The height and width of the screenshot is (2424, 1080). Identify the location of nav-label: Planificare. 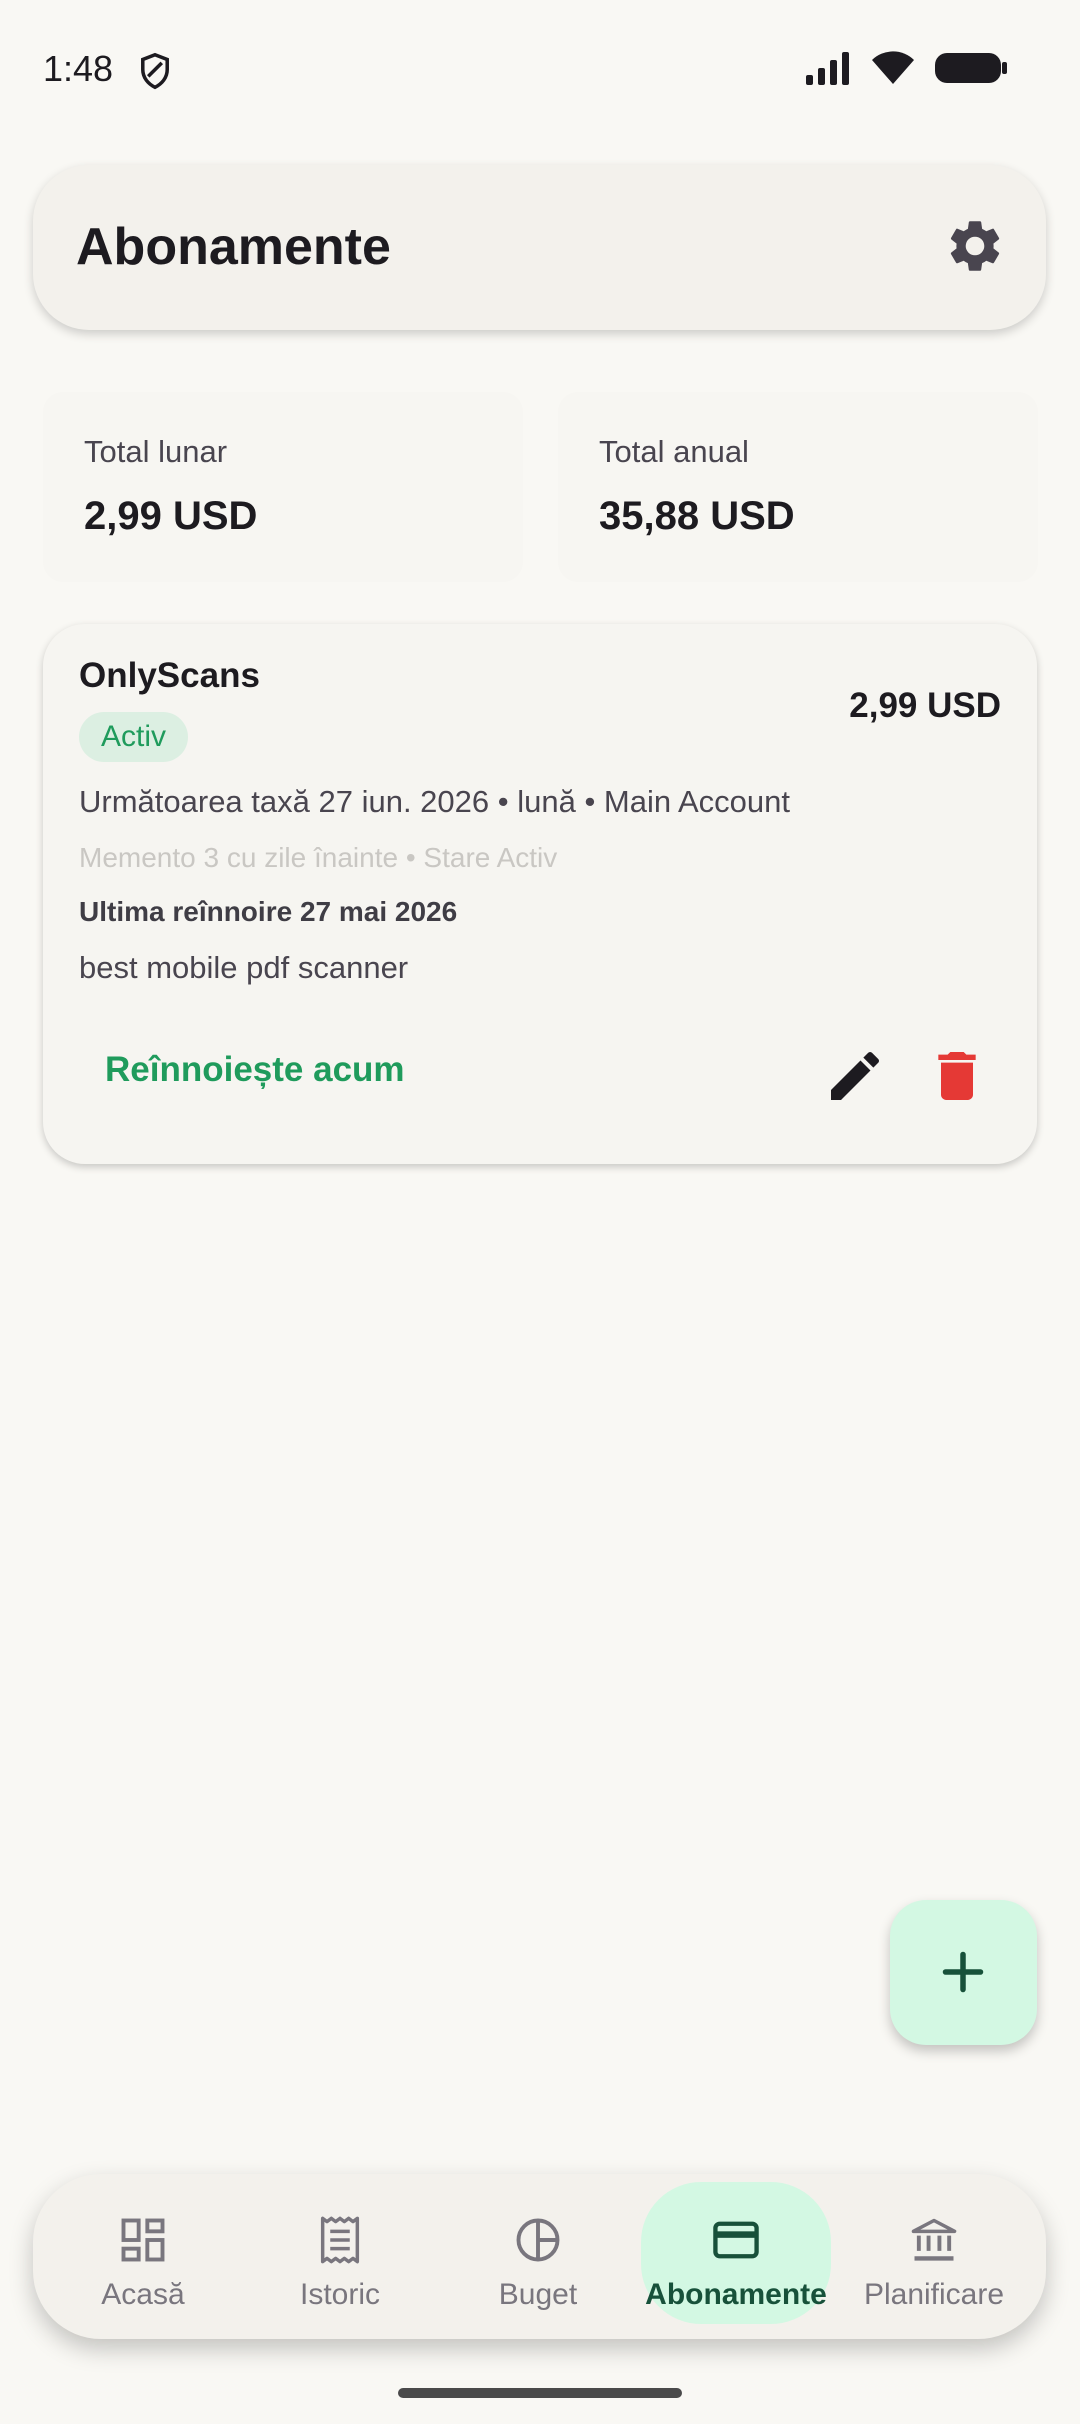
(934, 2294).